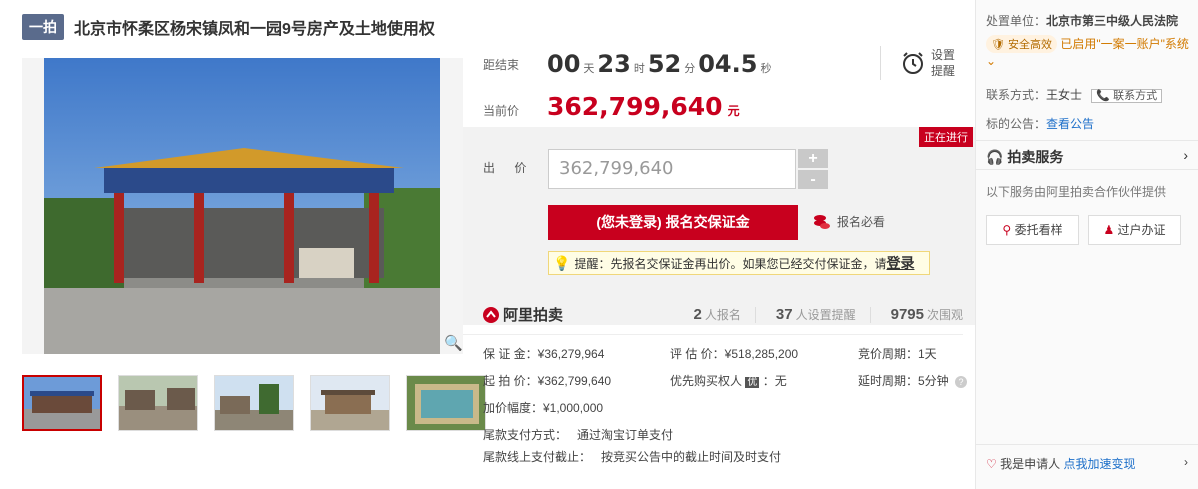 Image resolution: width=1198 pixels, height=489 pixels. What do you see at coordinates (544, 354) in the screenshot?
I see `deposit: 保 证 金：¥36,279,964` at bounding box center [544, 354].